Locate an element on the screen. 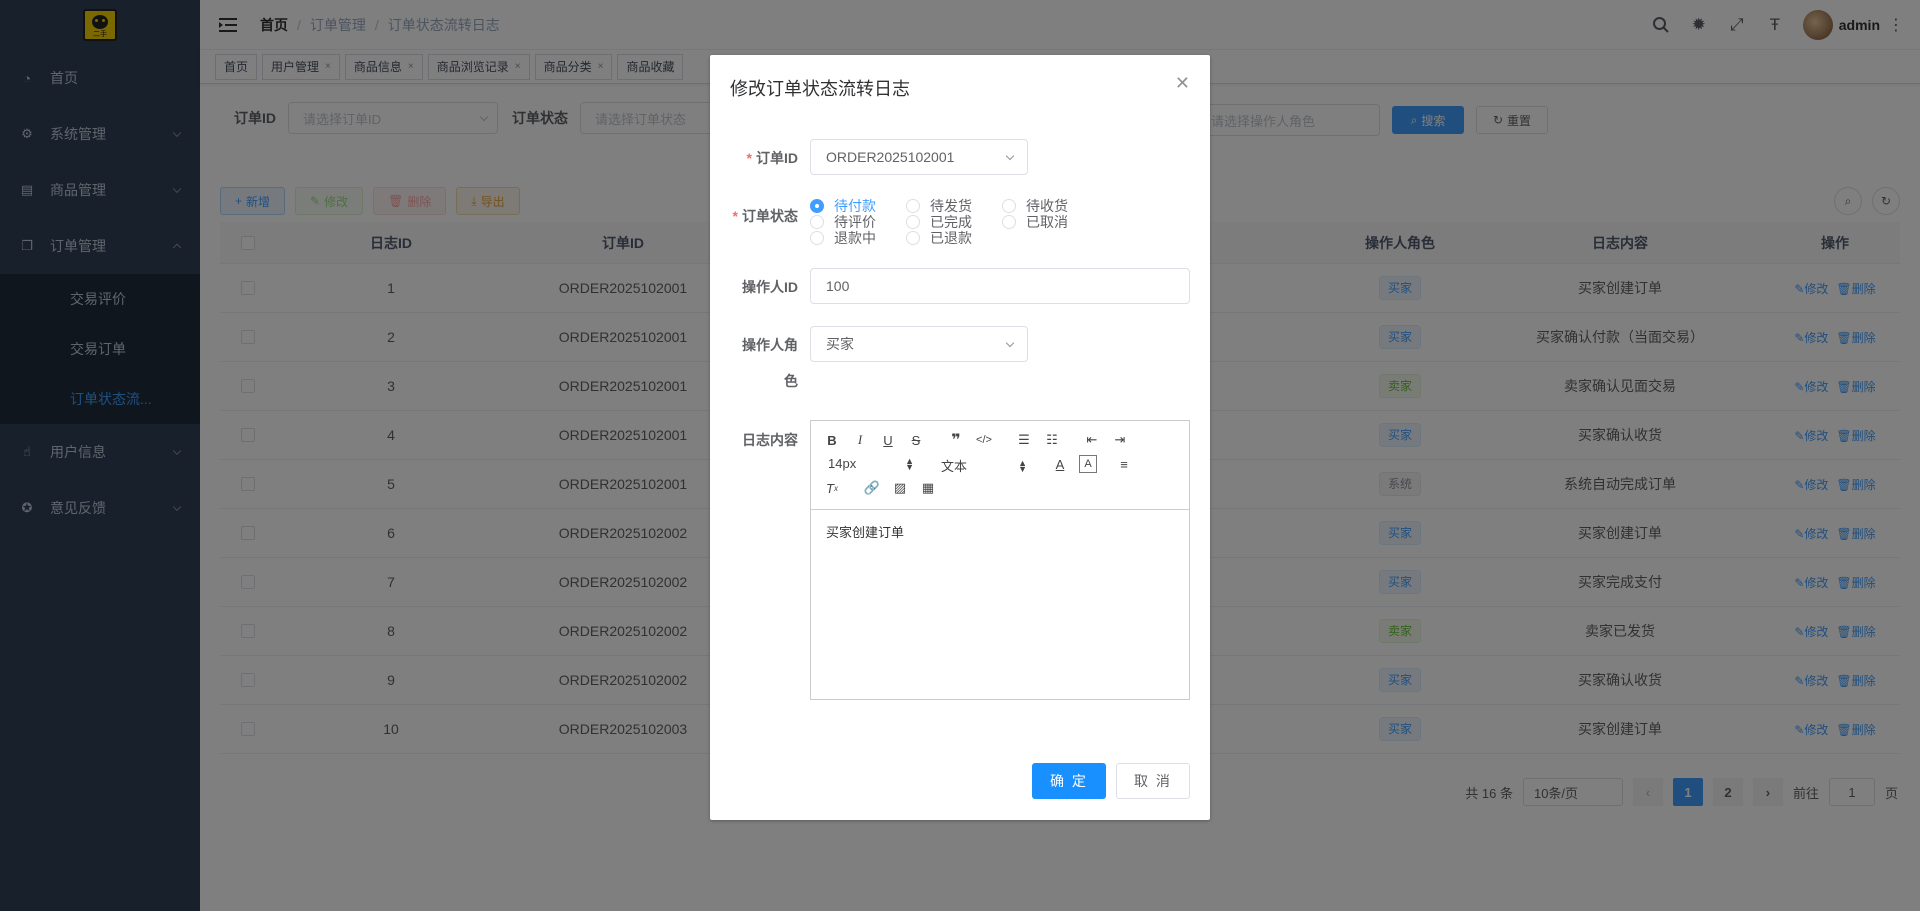 The image size is (1920, 911). ordered-list-icon: ☰ is located at coordinates (1024, 440).